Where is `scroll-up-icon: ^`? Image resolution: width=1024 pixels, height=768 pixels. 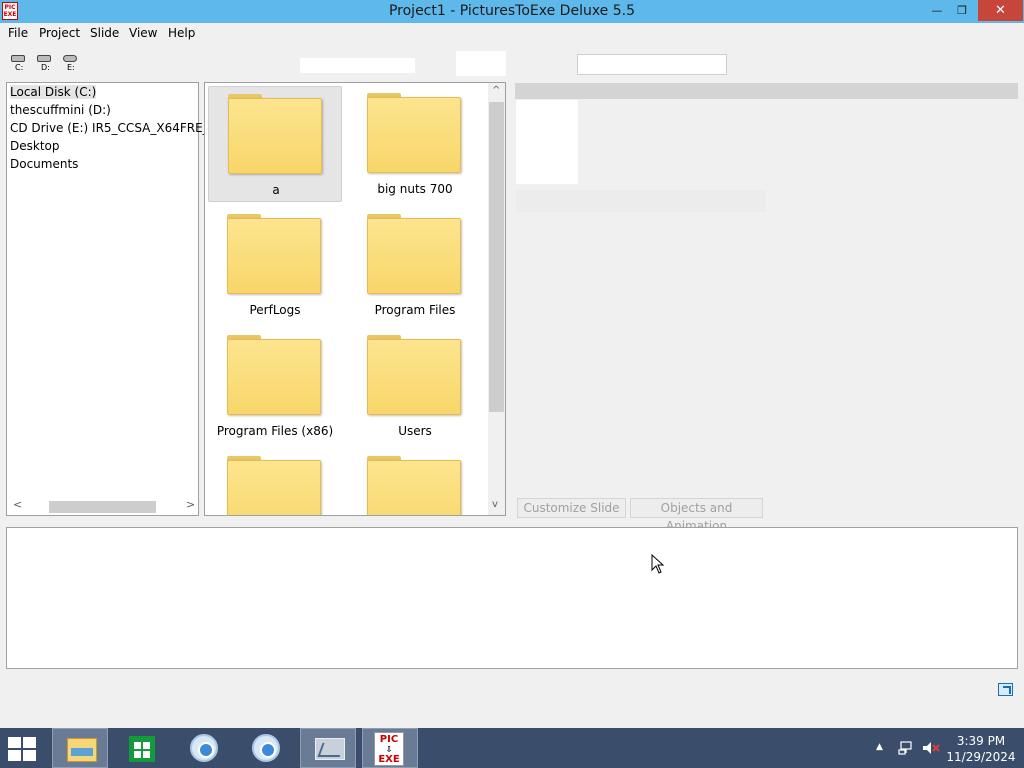
scroll-up-icon: ^ is located at coordinates (496, 90).